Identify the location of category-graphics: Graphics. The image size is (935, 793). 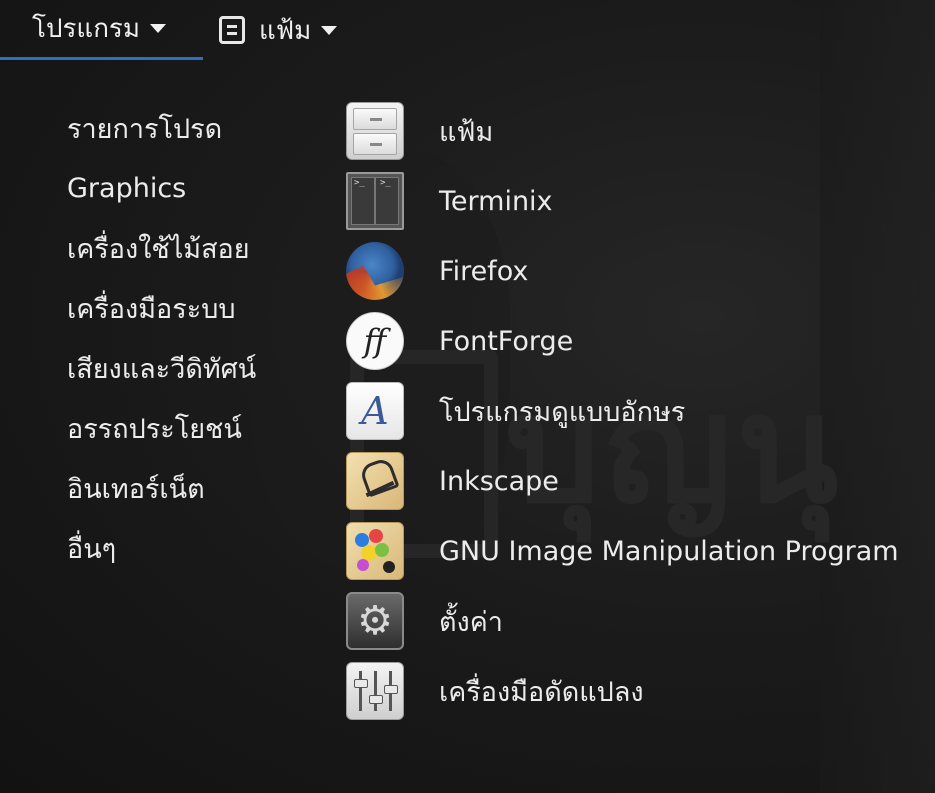
(182, 188).